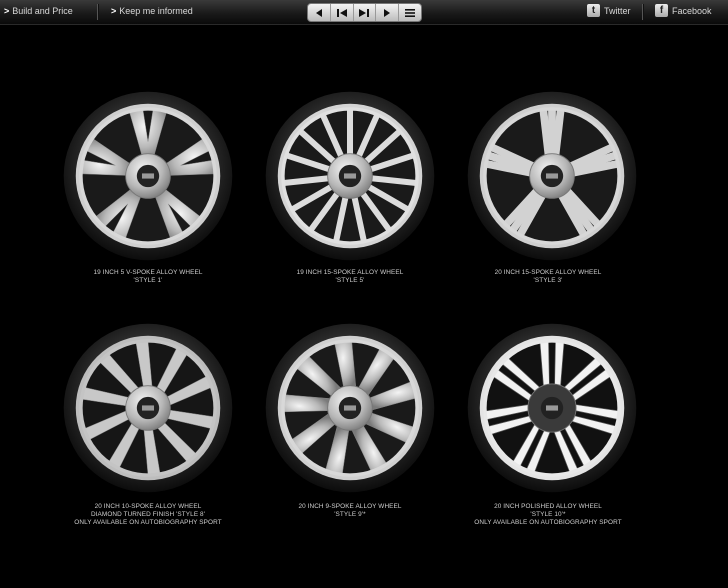 The image size is (728, 588). Describe the element at coordinates (350, 408) in the screenshot. I see `wheel-style-9-image` at that location.